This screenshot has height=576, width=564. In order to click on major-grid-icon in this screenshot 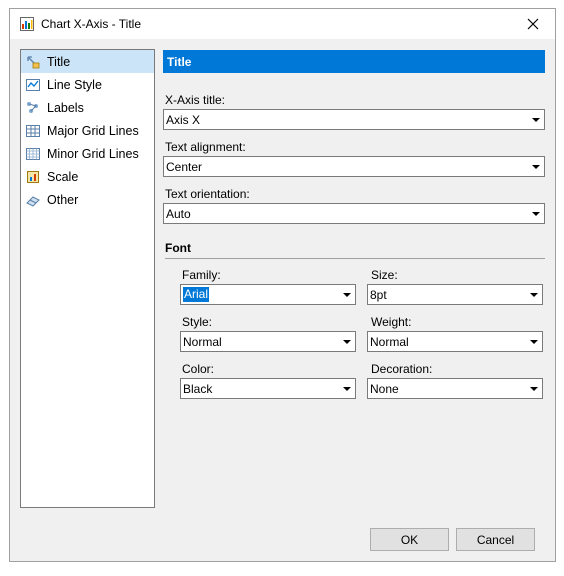, I will do `click(33, 130)`.